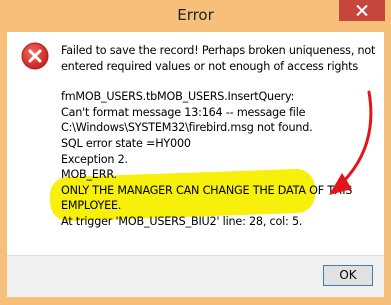 The width and height of the screenshot is (391, 305). Describe the element at coordinates (195, 276) in the screenshot. I see `dialog-footer: OK` at that location.